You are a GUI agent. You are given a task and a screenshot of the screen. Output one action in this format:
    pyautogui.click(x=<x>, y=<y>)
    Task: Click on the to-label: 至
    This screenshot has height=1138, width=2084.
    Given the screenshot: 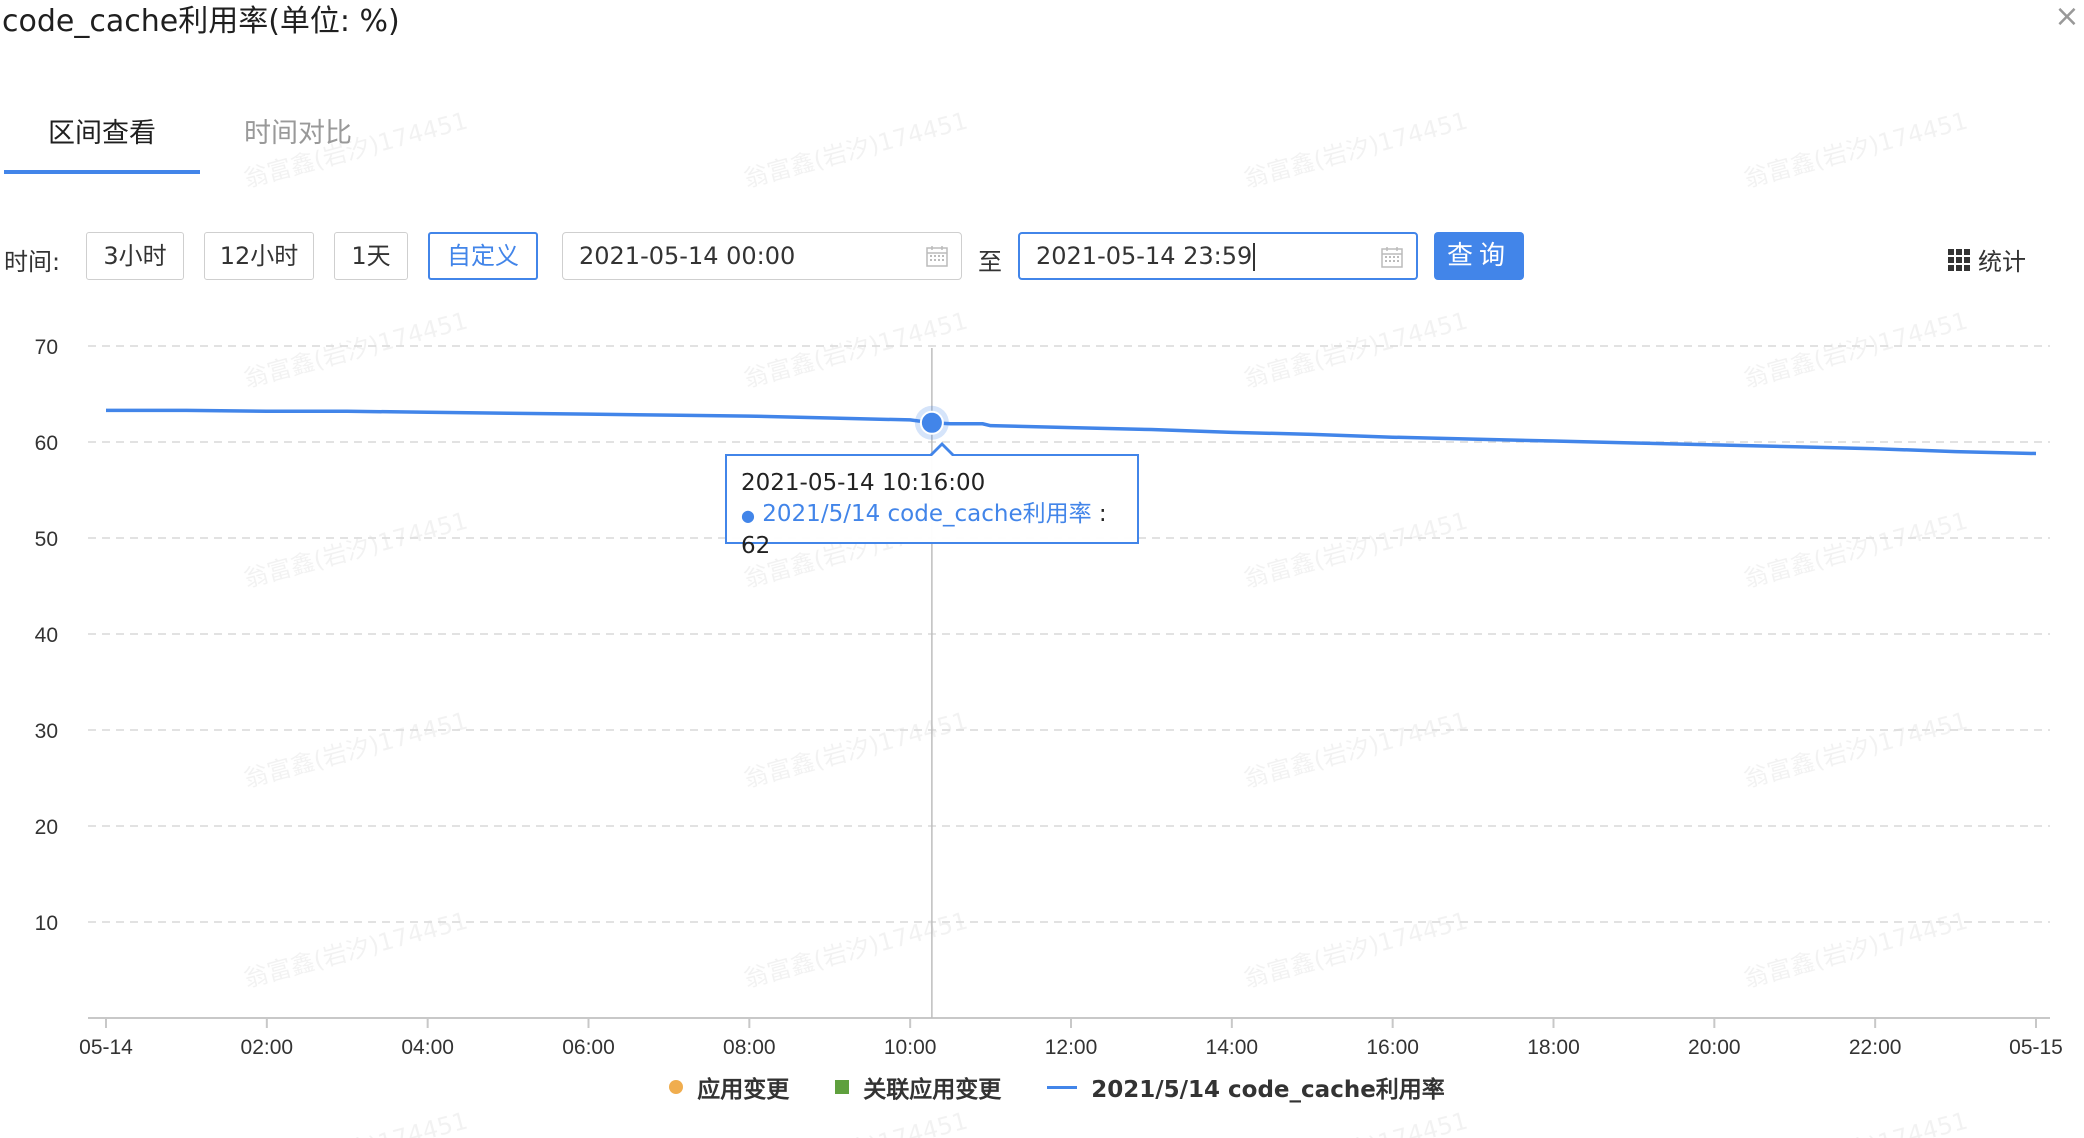 What is the action you would take?
    pyautogui.click(x=990, y=262)
    